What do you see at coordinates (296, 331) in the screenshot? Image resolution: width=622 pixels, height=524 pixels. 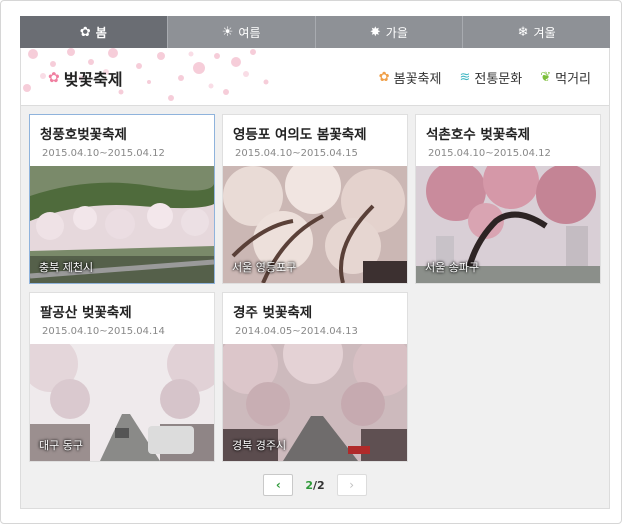 I see `festival-date: 2014.04.05~2014.04.13` at bounding box center [296, 331].